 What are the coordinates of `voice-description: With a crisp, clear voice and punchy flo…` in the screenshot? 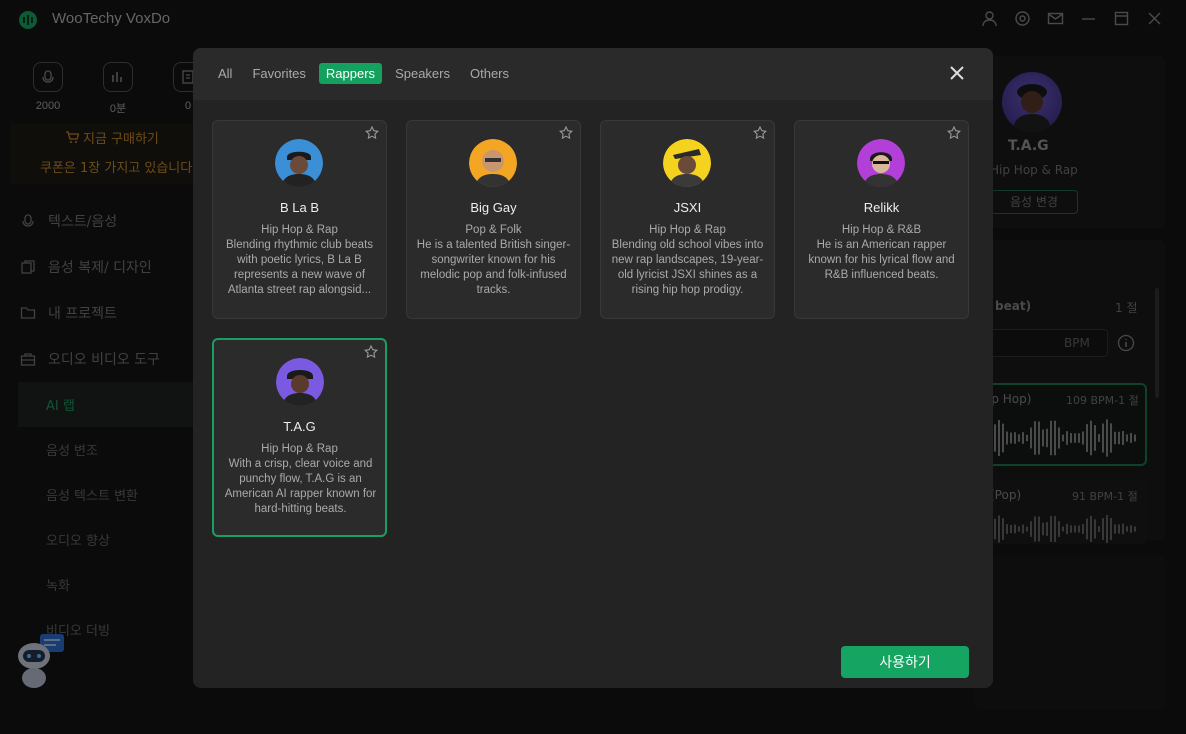 It's located at (300, 486).